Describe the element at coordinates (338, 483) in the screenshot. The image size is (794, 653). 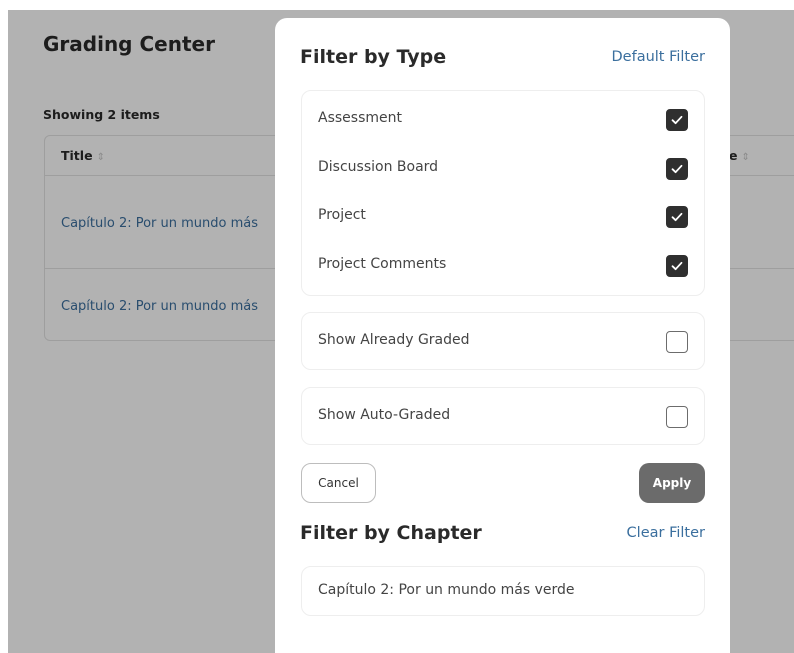
I see `cancel-button: Cancel` at that location.